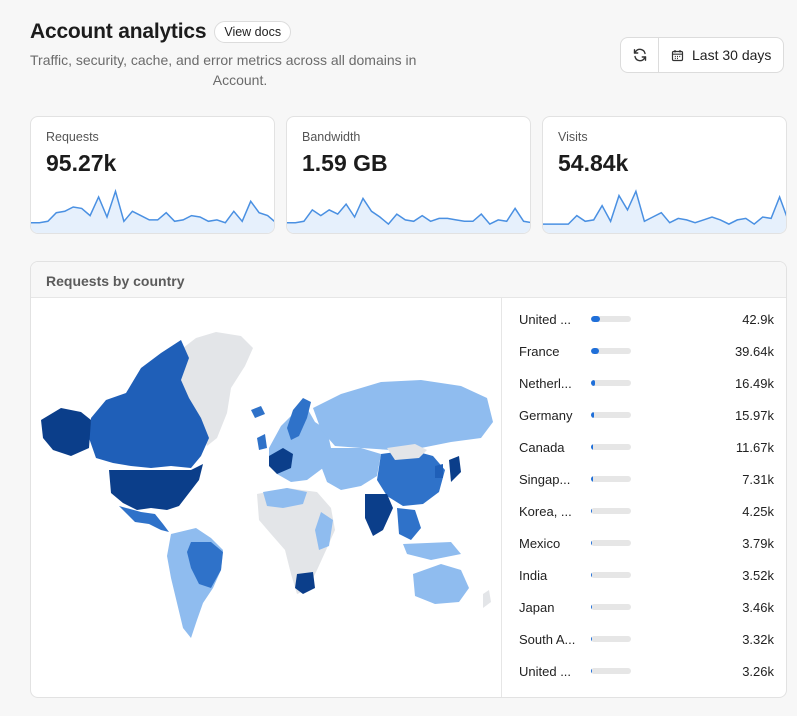  Describe the element at coordinates (72, 137) in the screenshot. I see `card-label: Requests` at that location.